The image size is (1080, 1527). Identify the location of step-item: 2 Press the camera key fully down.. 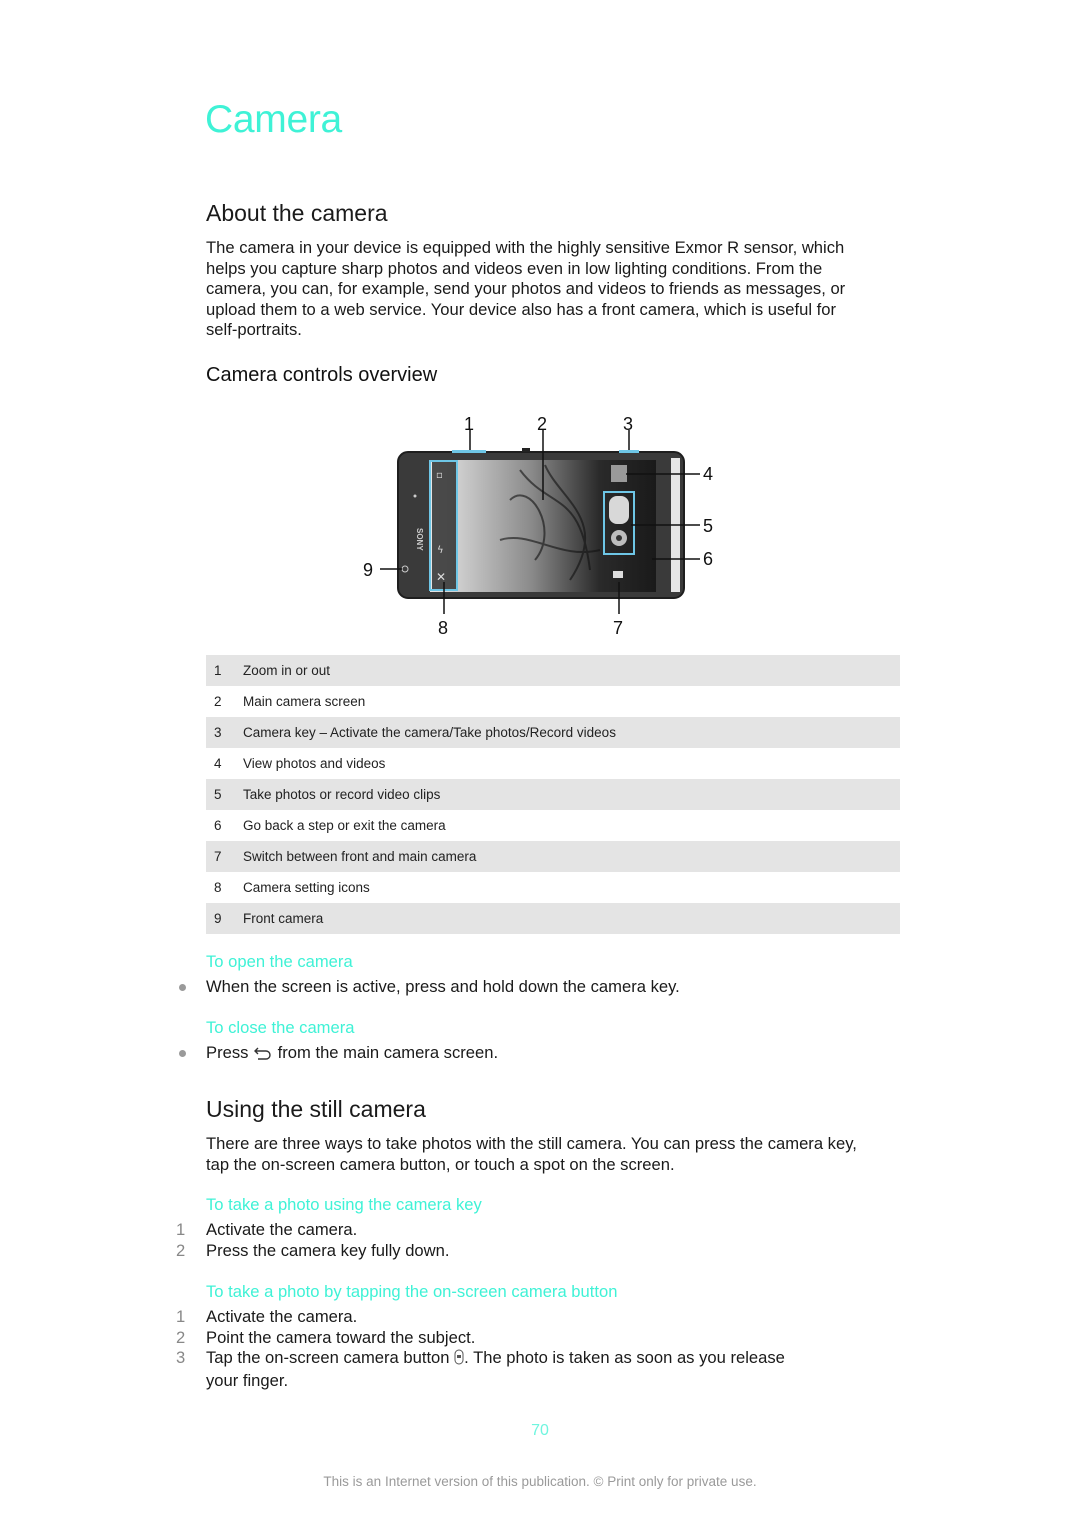
(312, 1251).